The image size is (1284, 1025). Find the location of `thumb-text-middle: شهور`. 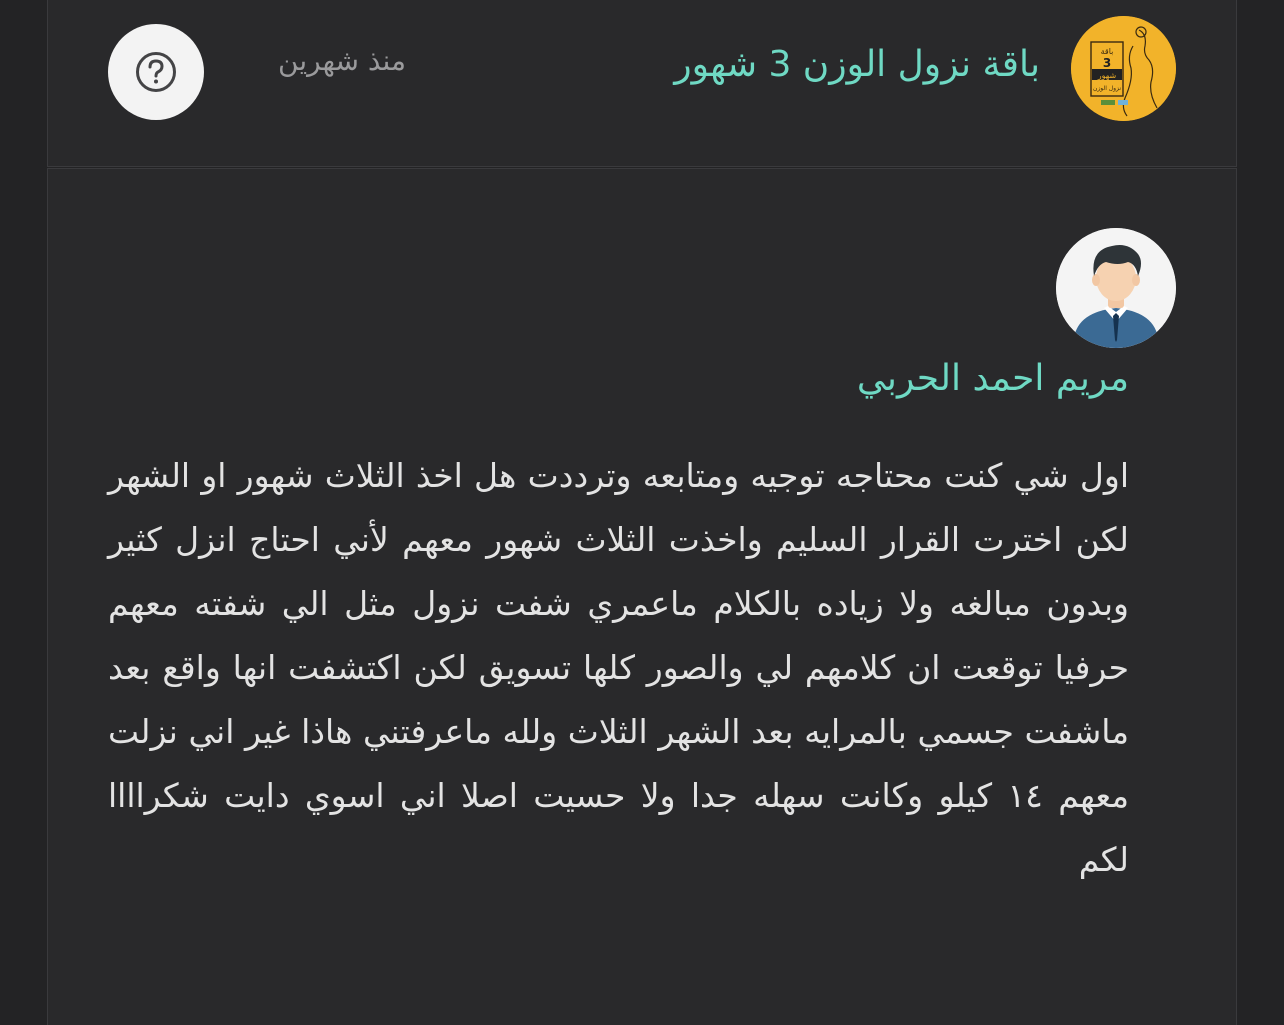

thumb-text-middle: شهور is located at coordinates (1107, 75).